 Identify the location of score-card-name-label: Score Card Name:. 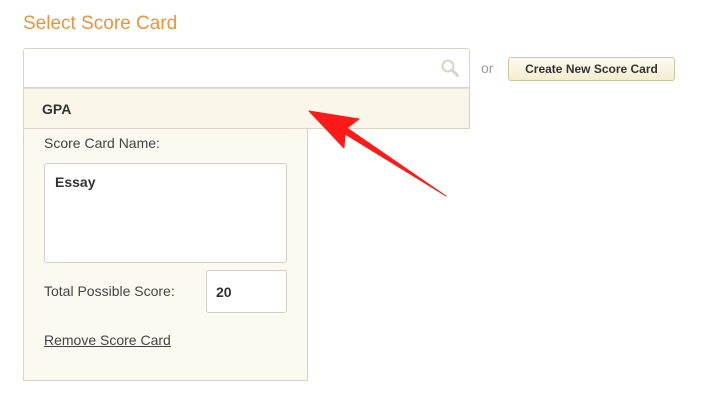
(102, 143).